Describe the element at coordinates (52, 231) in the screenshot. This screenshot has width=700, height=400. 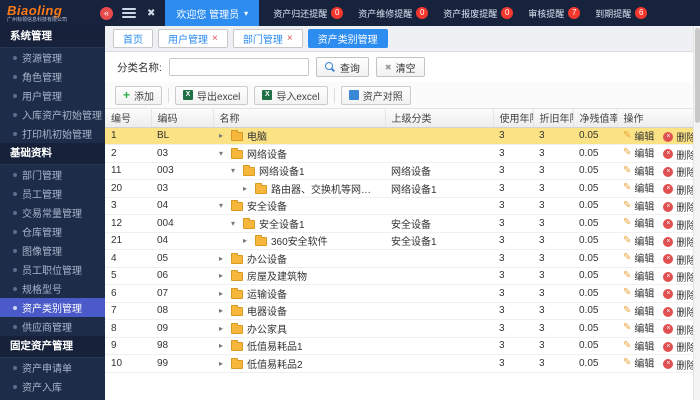
I see `sidebar-item: 仓库管理` at that location.